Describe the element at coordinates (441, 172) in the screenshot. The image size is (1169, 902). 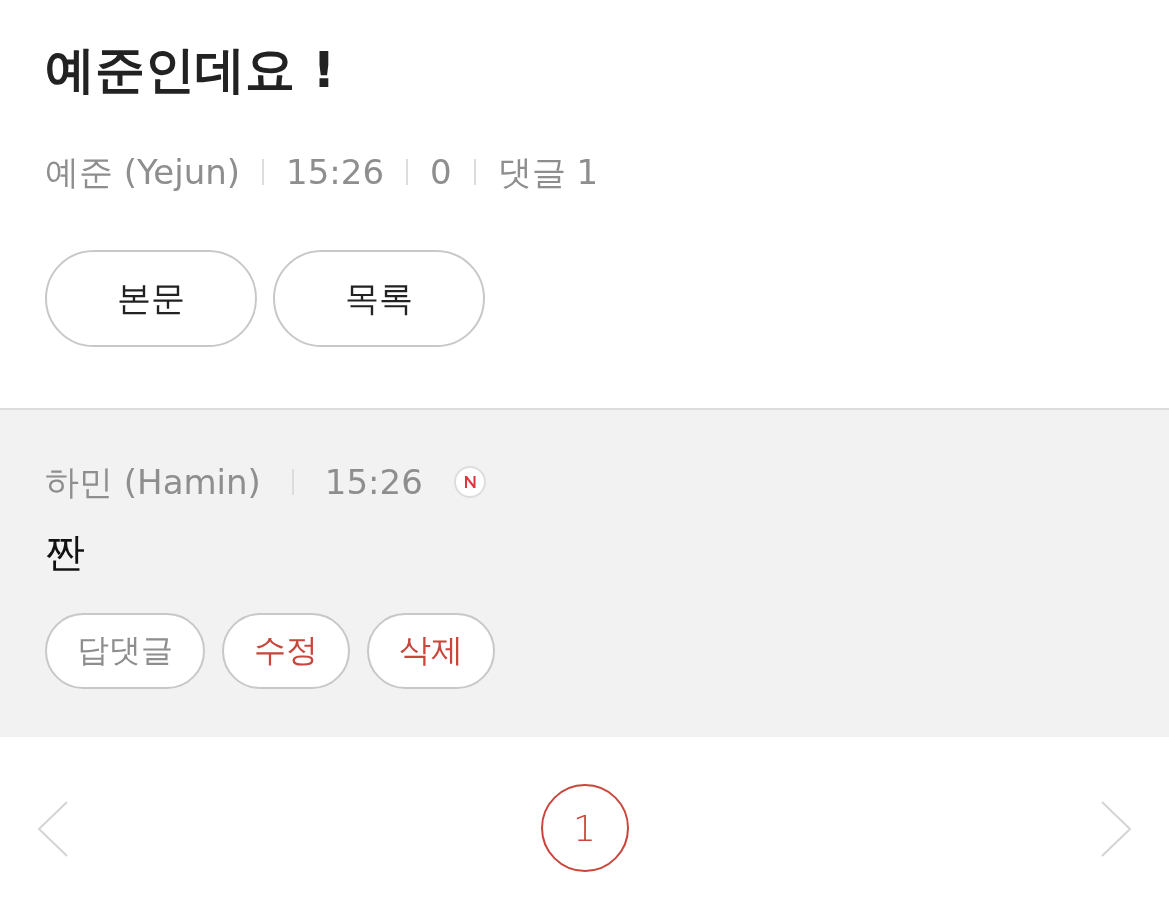
I see `post-meta-text: 0` at that location.